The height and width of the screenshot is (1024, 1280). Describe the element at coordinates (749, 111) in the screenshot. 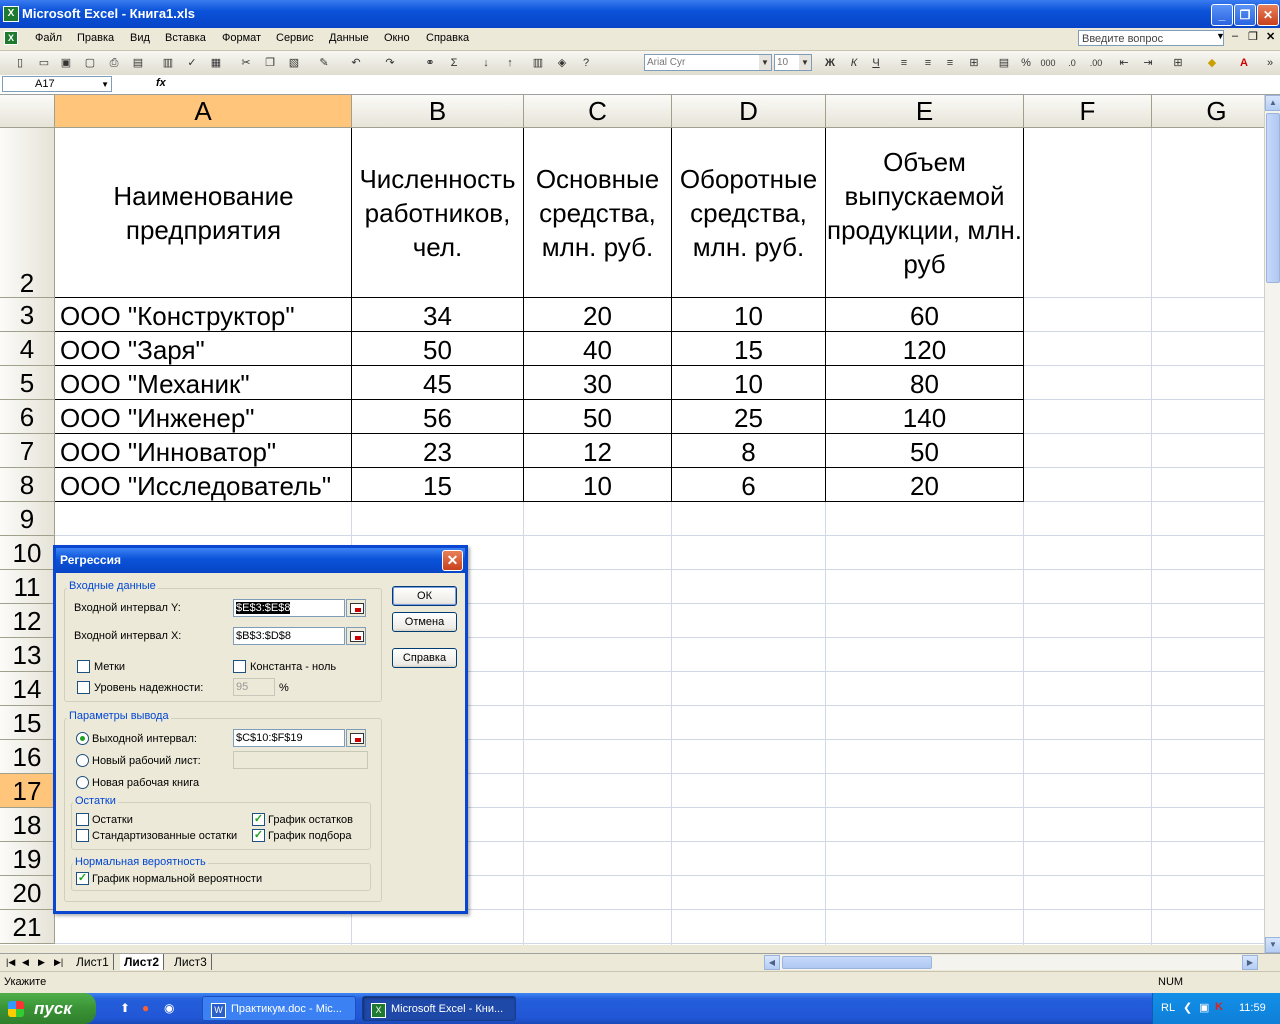

I see `column-header-d: D` at that location.